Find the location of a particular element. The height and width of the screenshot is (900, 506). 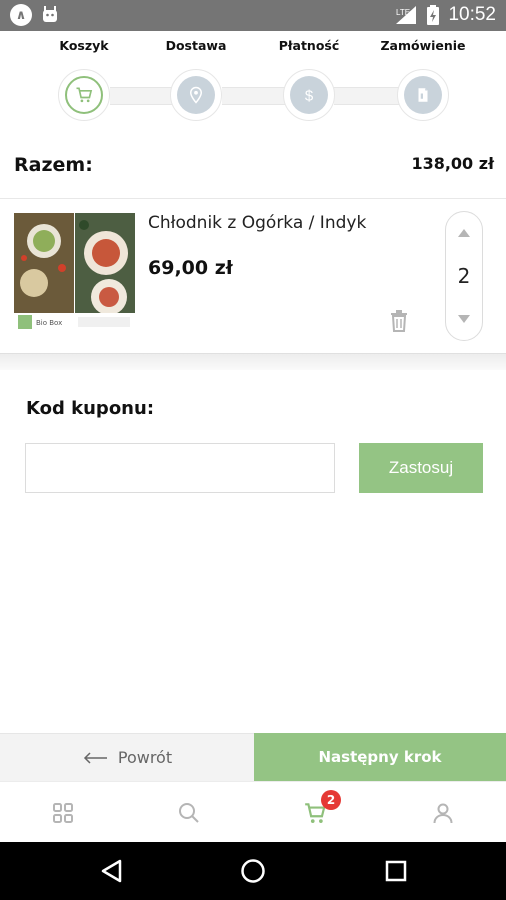

tab-bar: 2 is located at coordinates (253, 811).